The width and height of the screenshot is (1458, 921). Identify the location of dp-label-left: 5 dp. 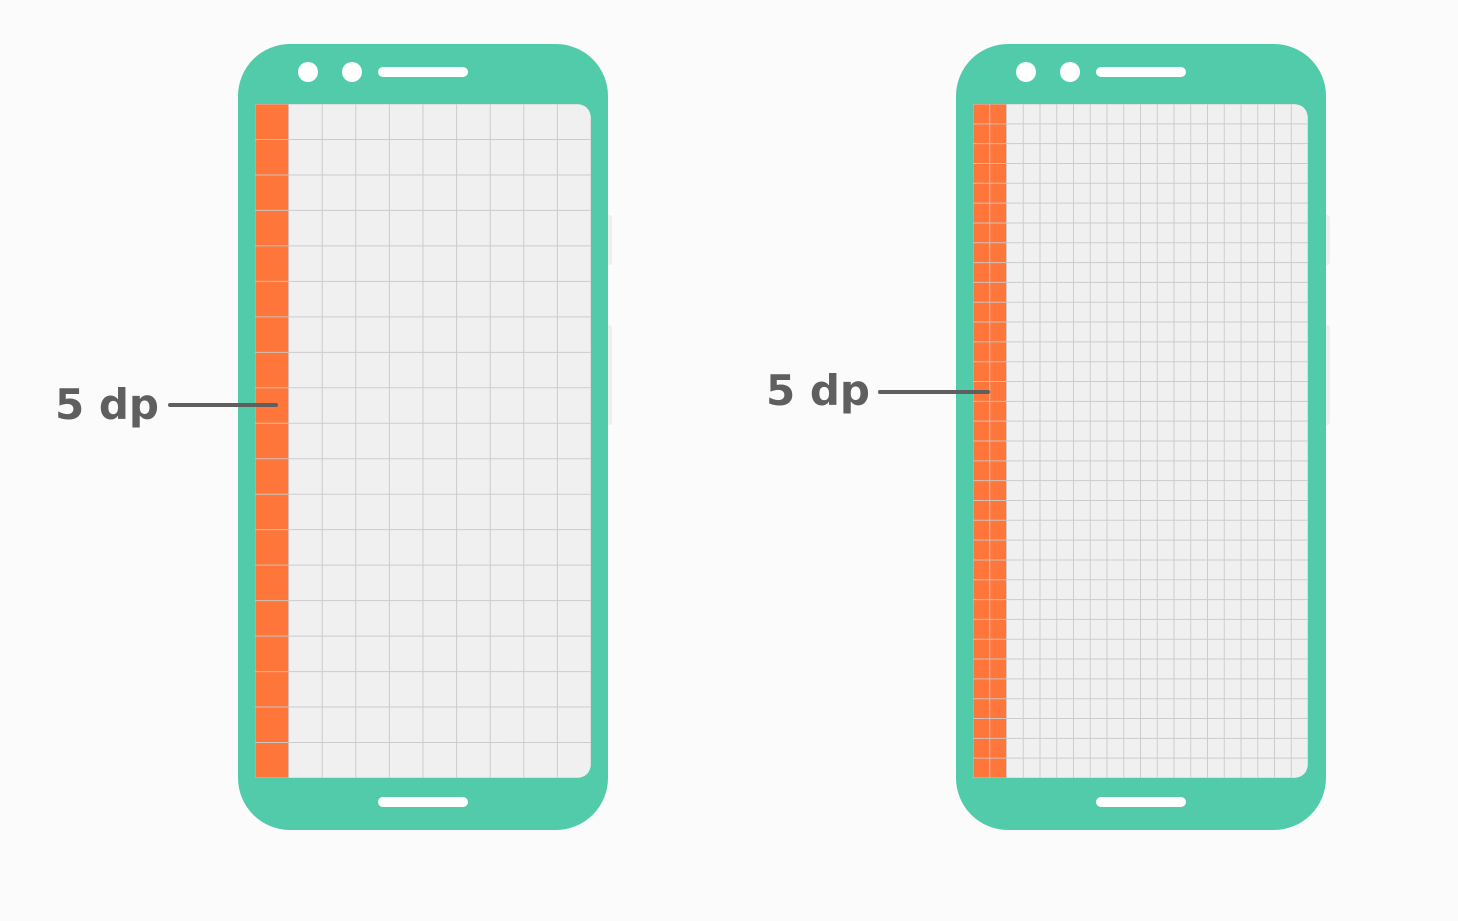
(107, 404).